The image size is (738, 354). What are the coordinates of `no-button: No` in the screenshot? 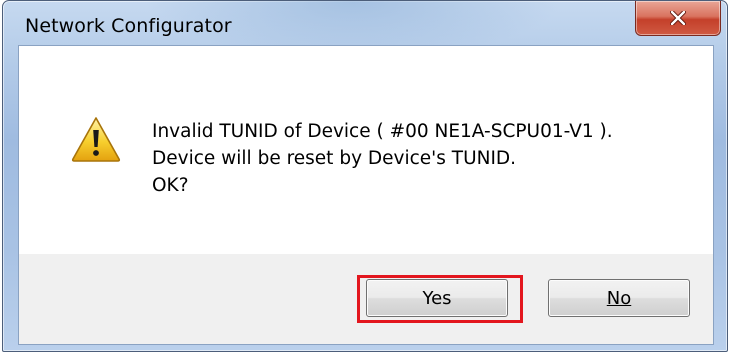 It's located at (619, 298).